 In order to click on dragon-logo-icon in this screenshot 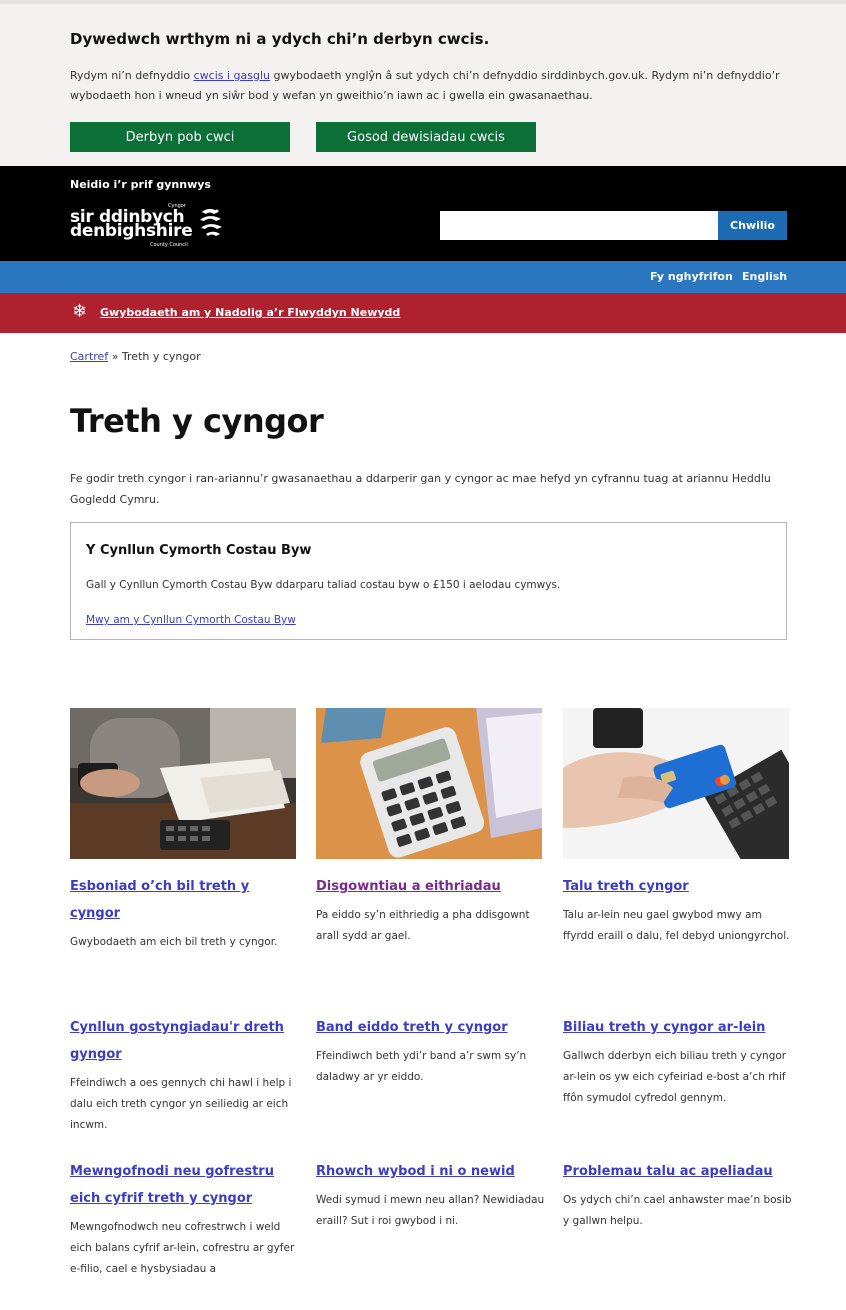, I will do `click(211, 222)`.